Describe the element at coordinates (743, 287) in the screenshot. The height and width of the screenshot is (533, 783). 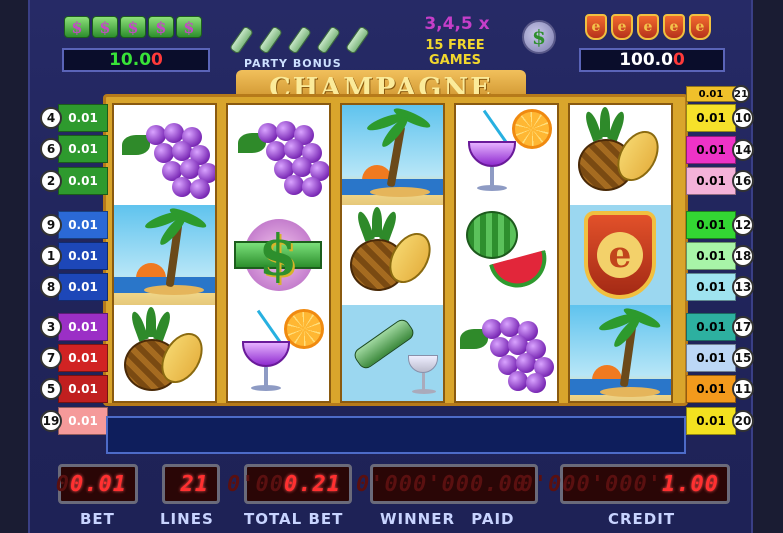
I see `payline-number: 13` at that location.